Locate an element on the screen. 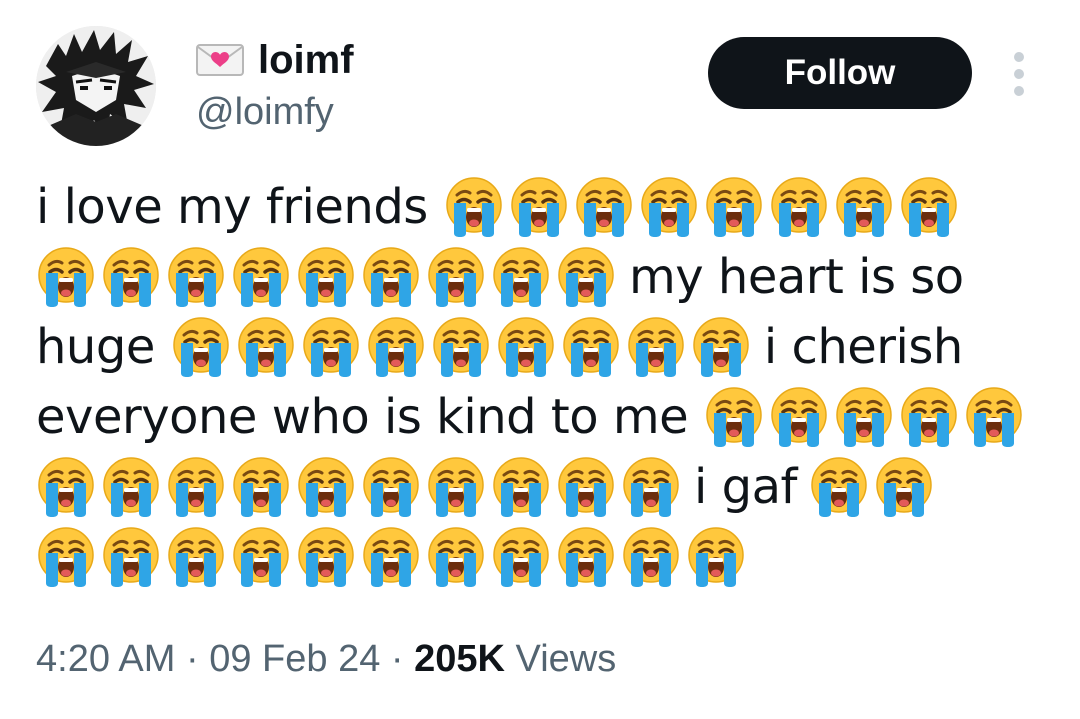 This screenshot has height=719, width=1080. tweet-words: i cherish is located at coordinates (863, 347).